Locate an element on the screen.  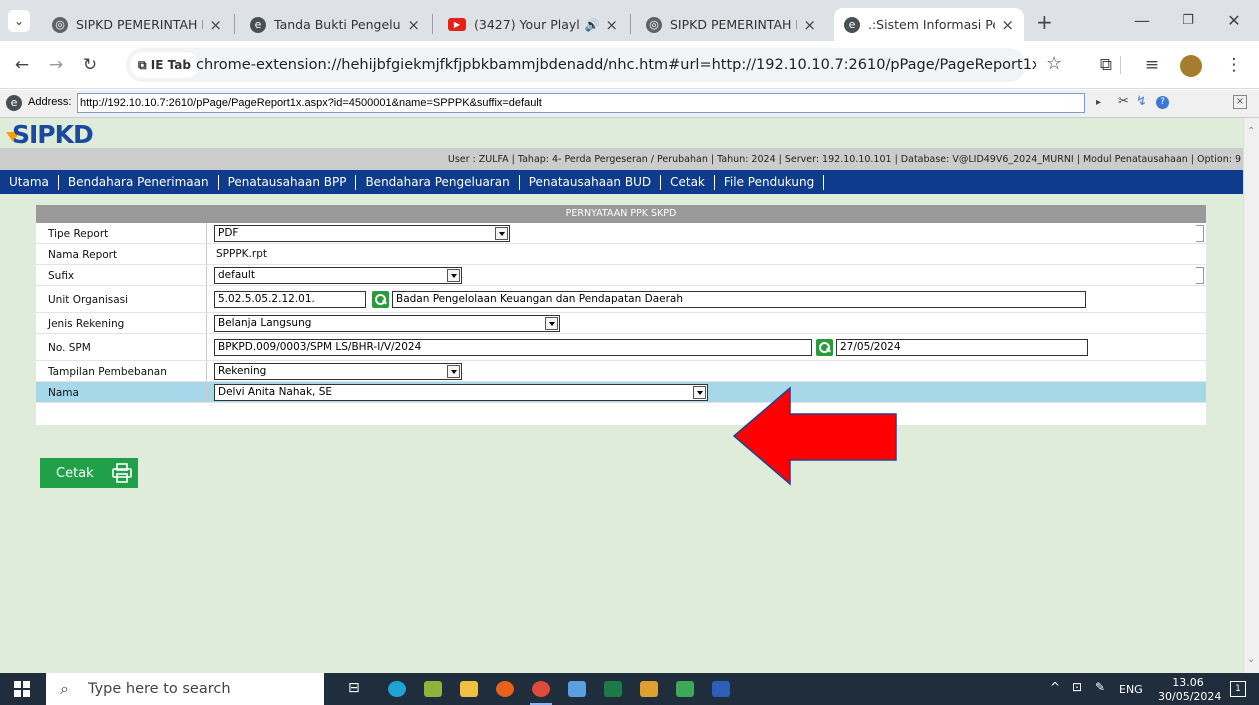
bookmark-star-icon: ☆ is located at coordinates (1054, 63).